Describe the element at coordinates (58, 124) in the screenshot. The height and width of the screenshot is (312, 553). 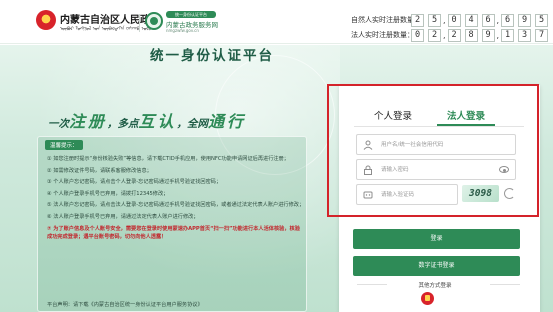
I see `slogan-text: 一次` at that location.